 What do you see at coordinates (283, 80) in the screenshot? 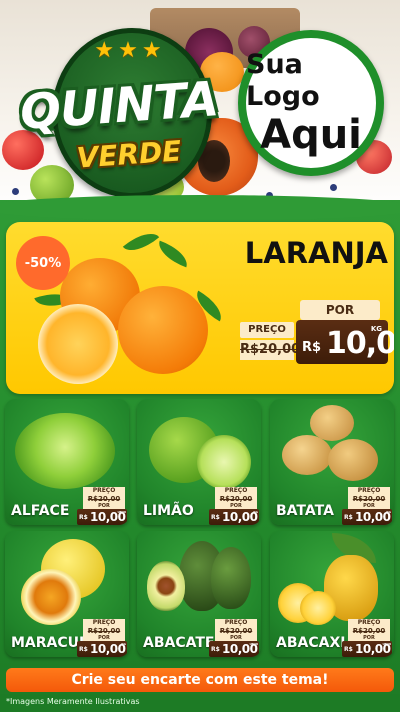
I see `store-logo-line1: Sua Logo` at bounding box center [283, 80].